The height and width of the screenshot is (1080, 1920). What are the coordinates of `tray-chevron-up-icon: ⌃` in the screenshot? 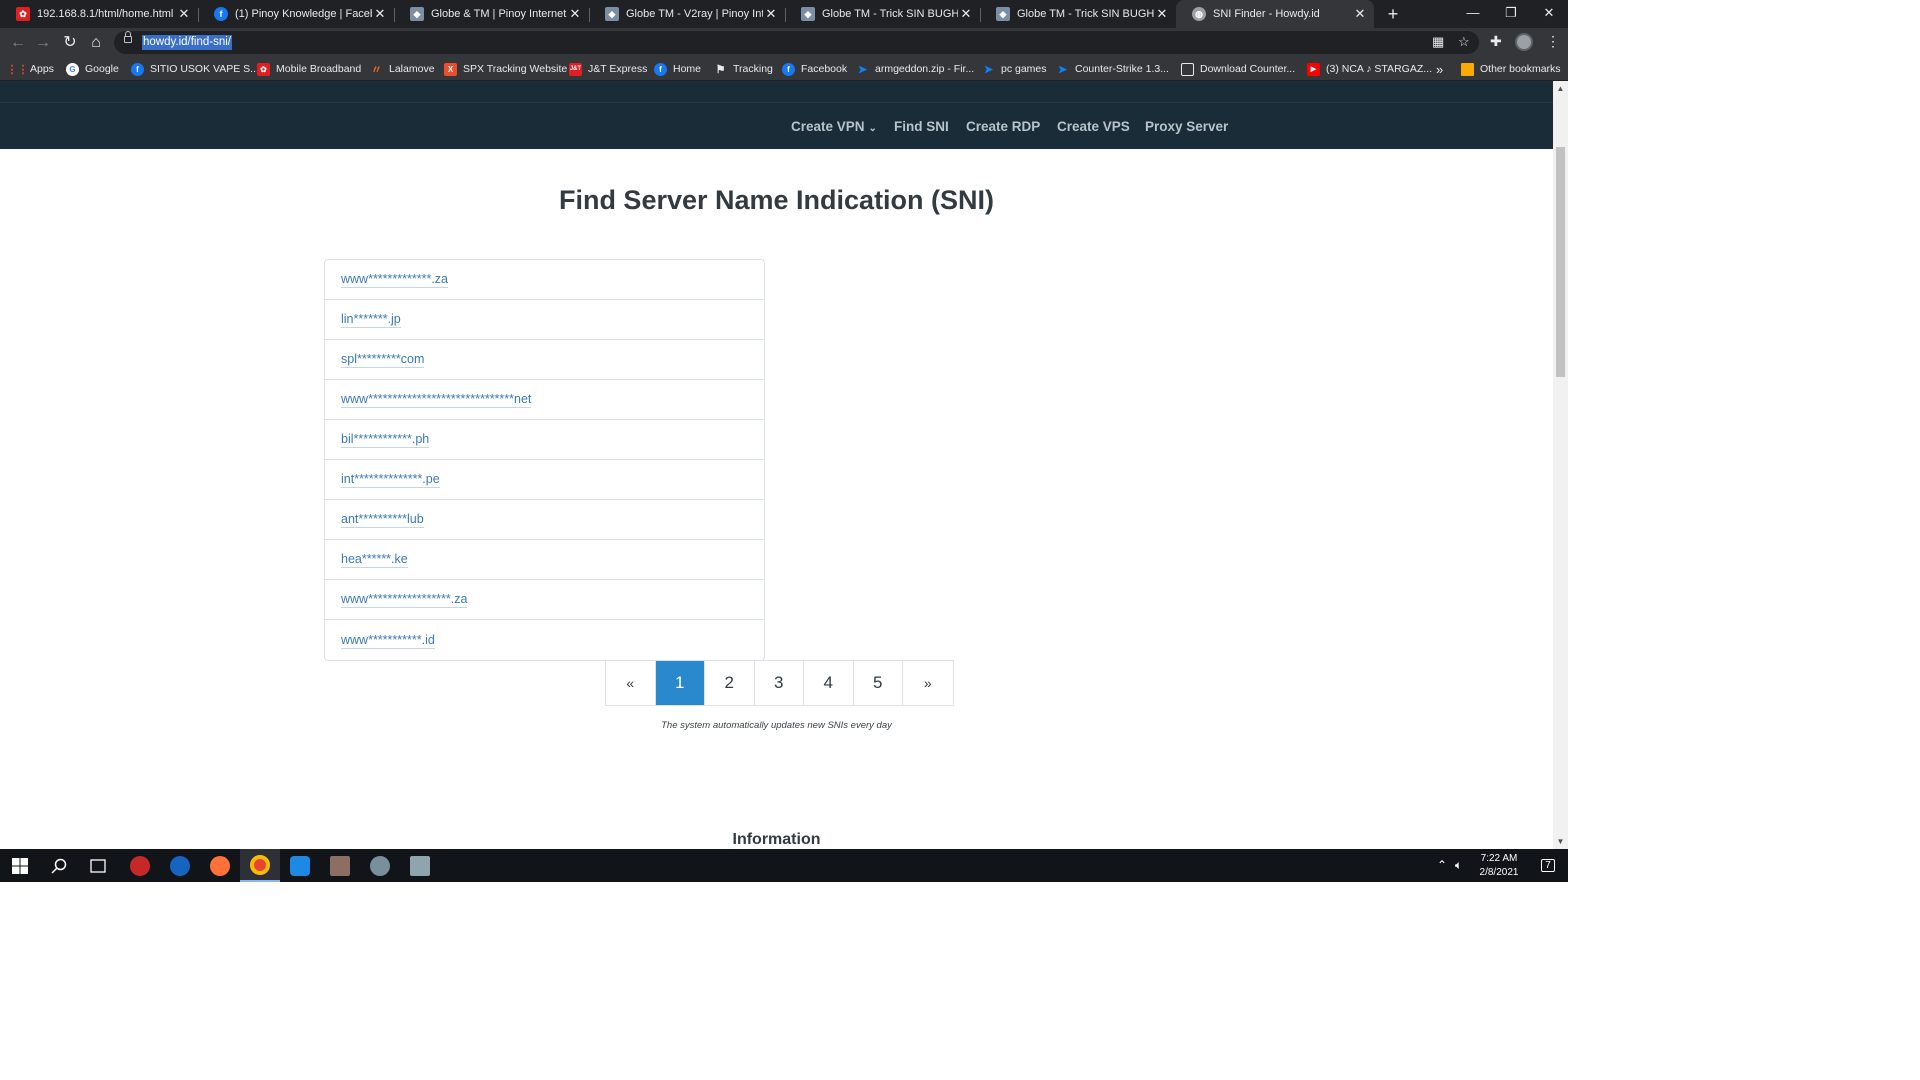 It's located at (1442, 865).